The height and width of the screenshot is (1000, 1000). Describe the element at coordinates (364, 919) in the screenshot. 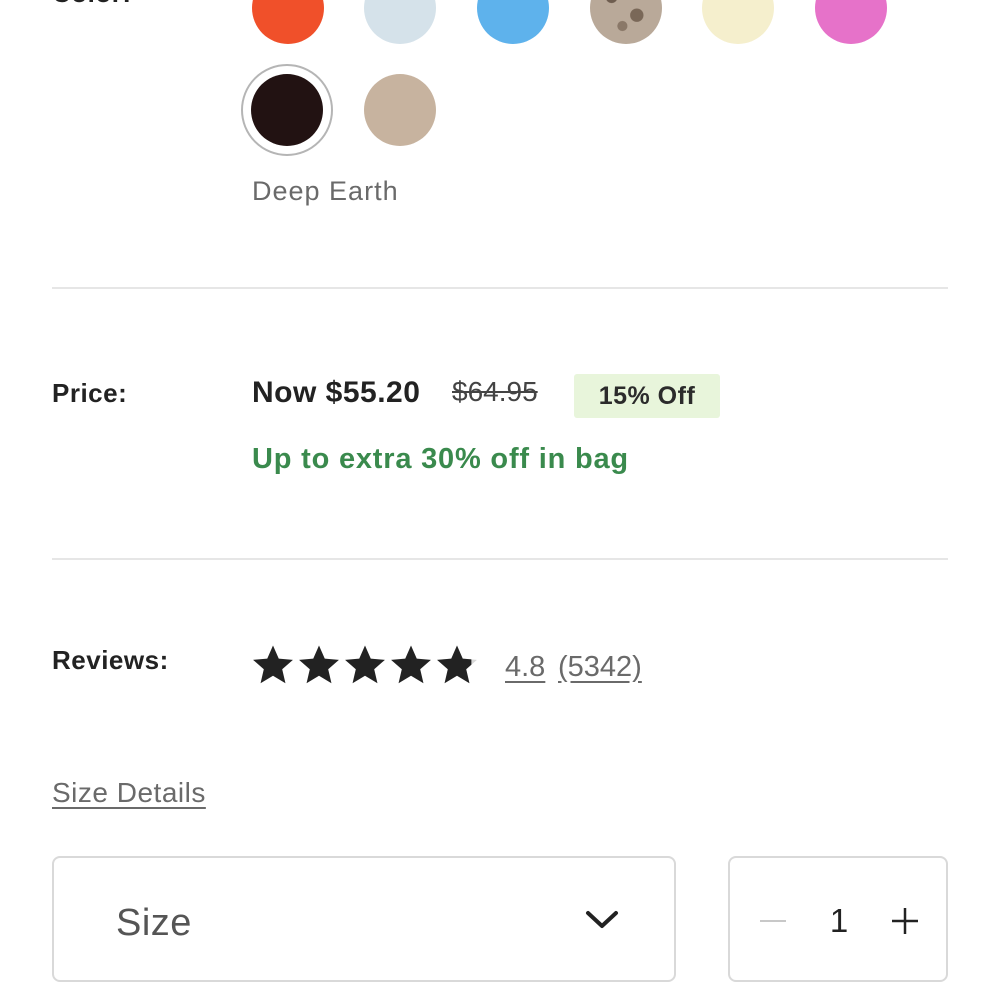

I see `size-select: Size` at that location.